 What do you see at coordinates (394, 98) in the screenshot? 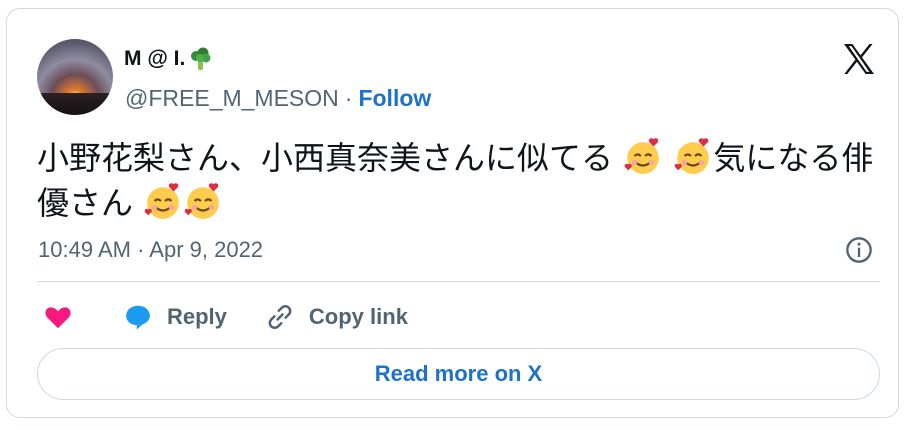
I see `follow-button: Follow` at bounding box center [394, 98].